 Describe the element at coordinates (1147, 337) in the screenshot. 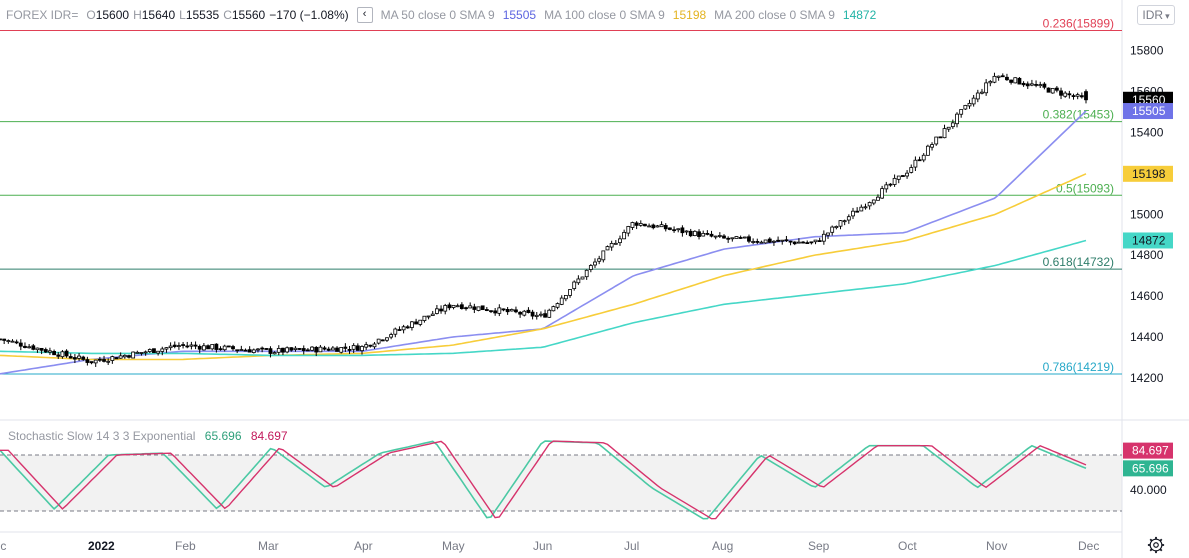

I see `y-tick-label: 14400` at that location.